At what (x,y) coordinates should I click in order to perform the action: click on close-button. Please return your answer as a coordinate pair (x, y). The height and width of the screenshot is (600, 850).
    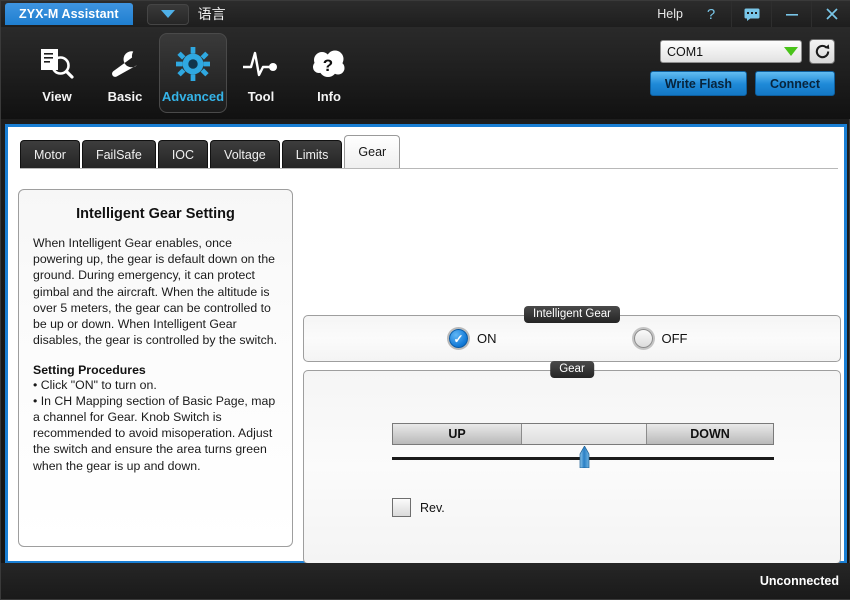
    Looking at the image, I should click on (830, 14).